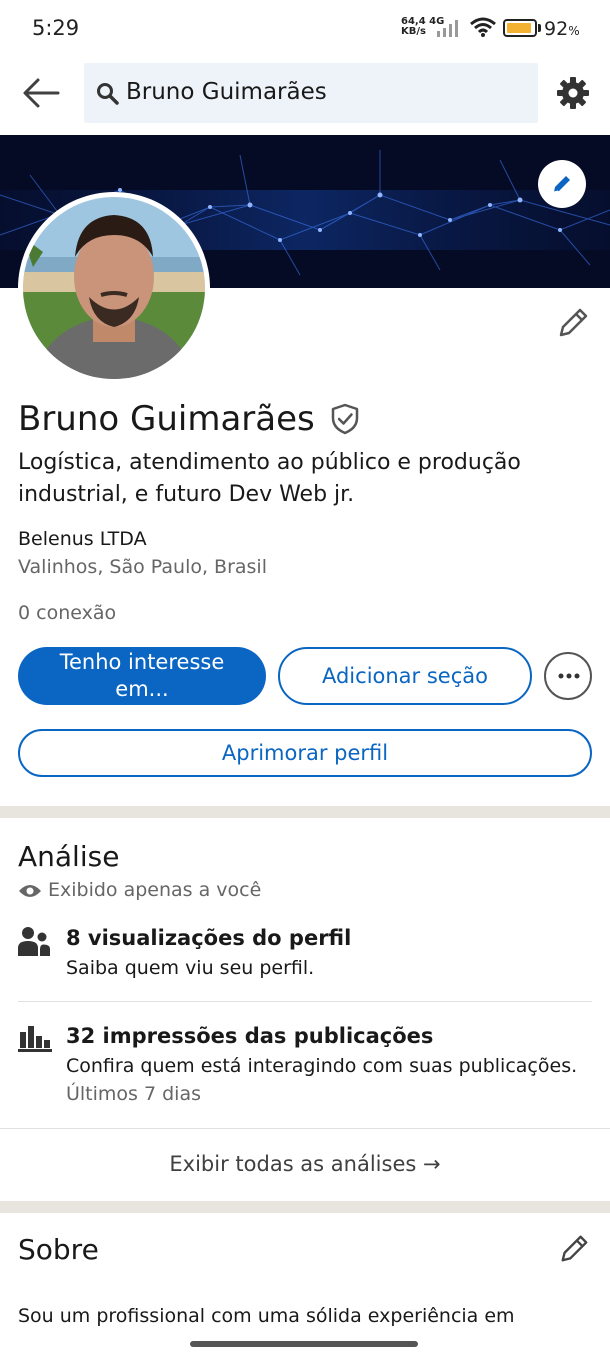 The height and width of the screenshot is (1356, 610). I want to click on search-input: Bruno Guimarães, so click(311, 93).